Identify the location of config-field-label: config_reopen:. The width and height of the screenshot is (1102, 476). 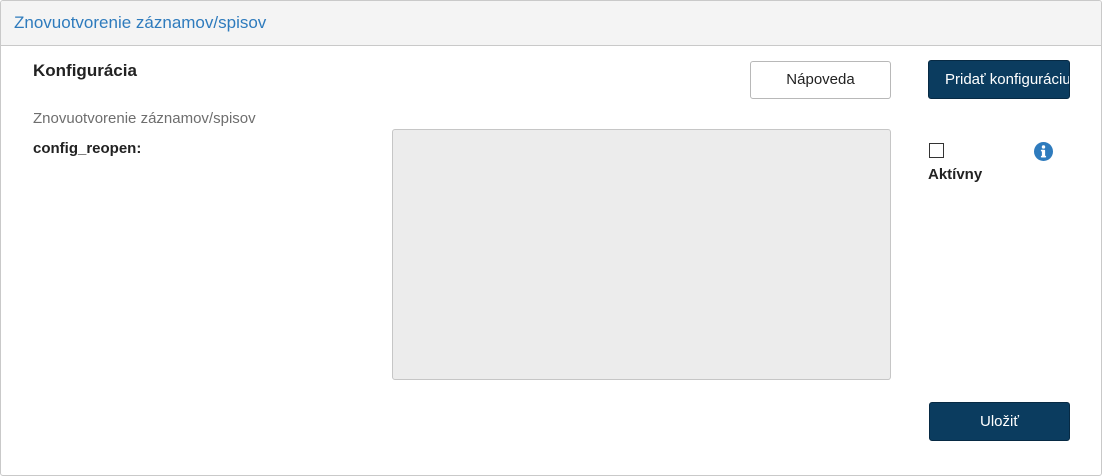
(87, 148).